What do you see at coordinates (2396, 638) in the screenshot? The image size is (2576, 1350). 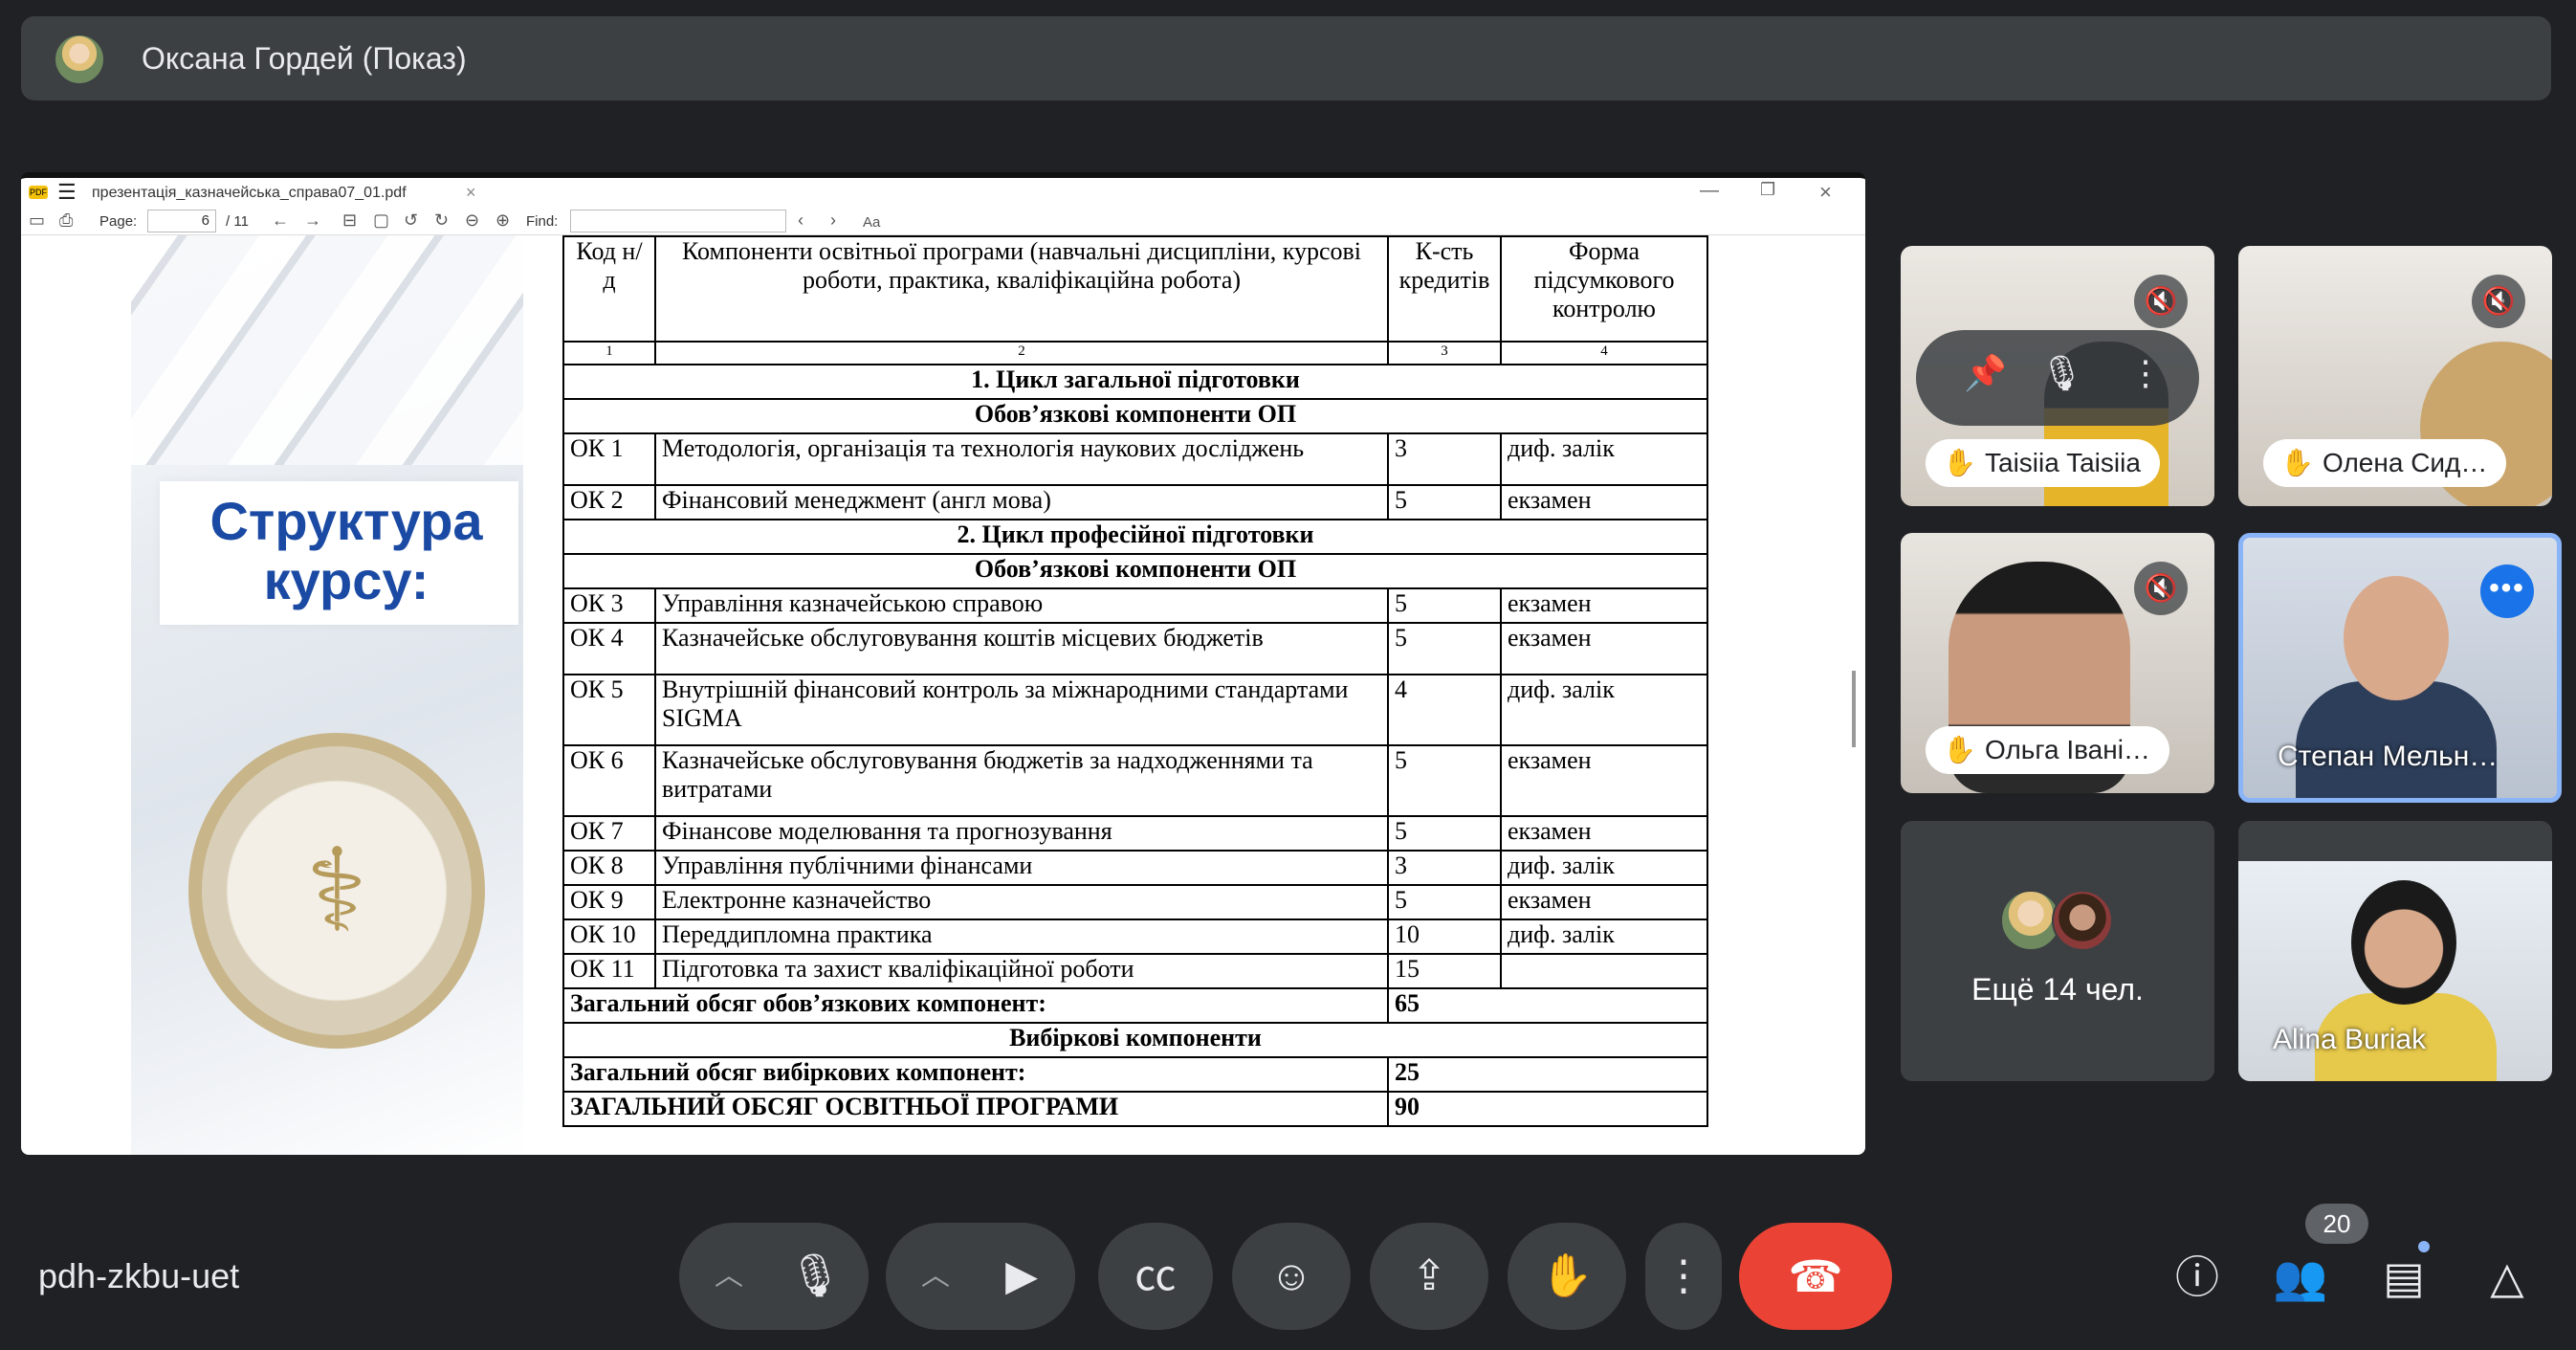 I see `participant-video` at bounding box center [2396, 638].